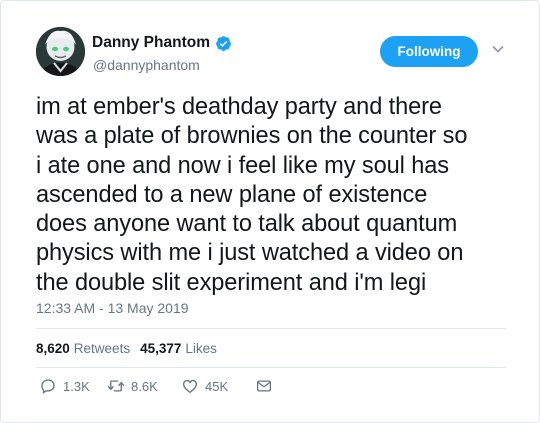 The height and width of the screenshot is (423, 540). I want to click on avatar-image, so click(60, 51).